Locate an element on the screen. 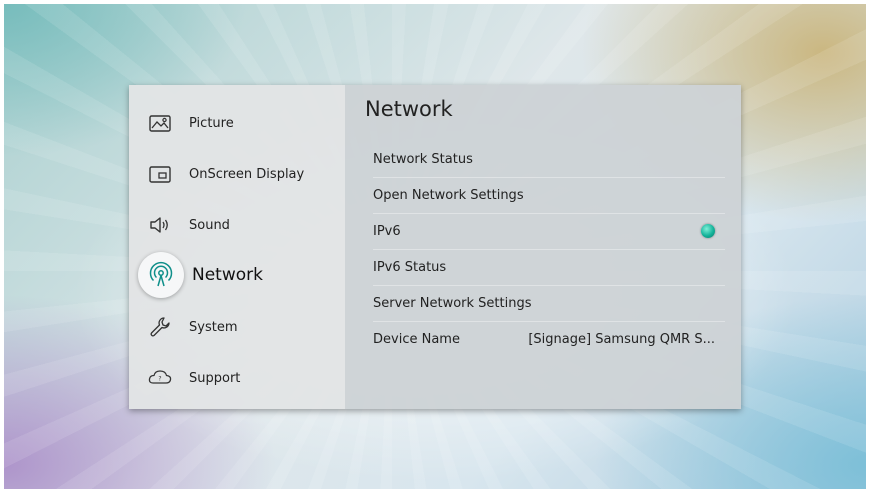 This screenshot has height=493, width=870. sidebar-item-label: OnScreen Display is located at coordinates (247, 174).